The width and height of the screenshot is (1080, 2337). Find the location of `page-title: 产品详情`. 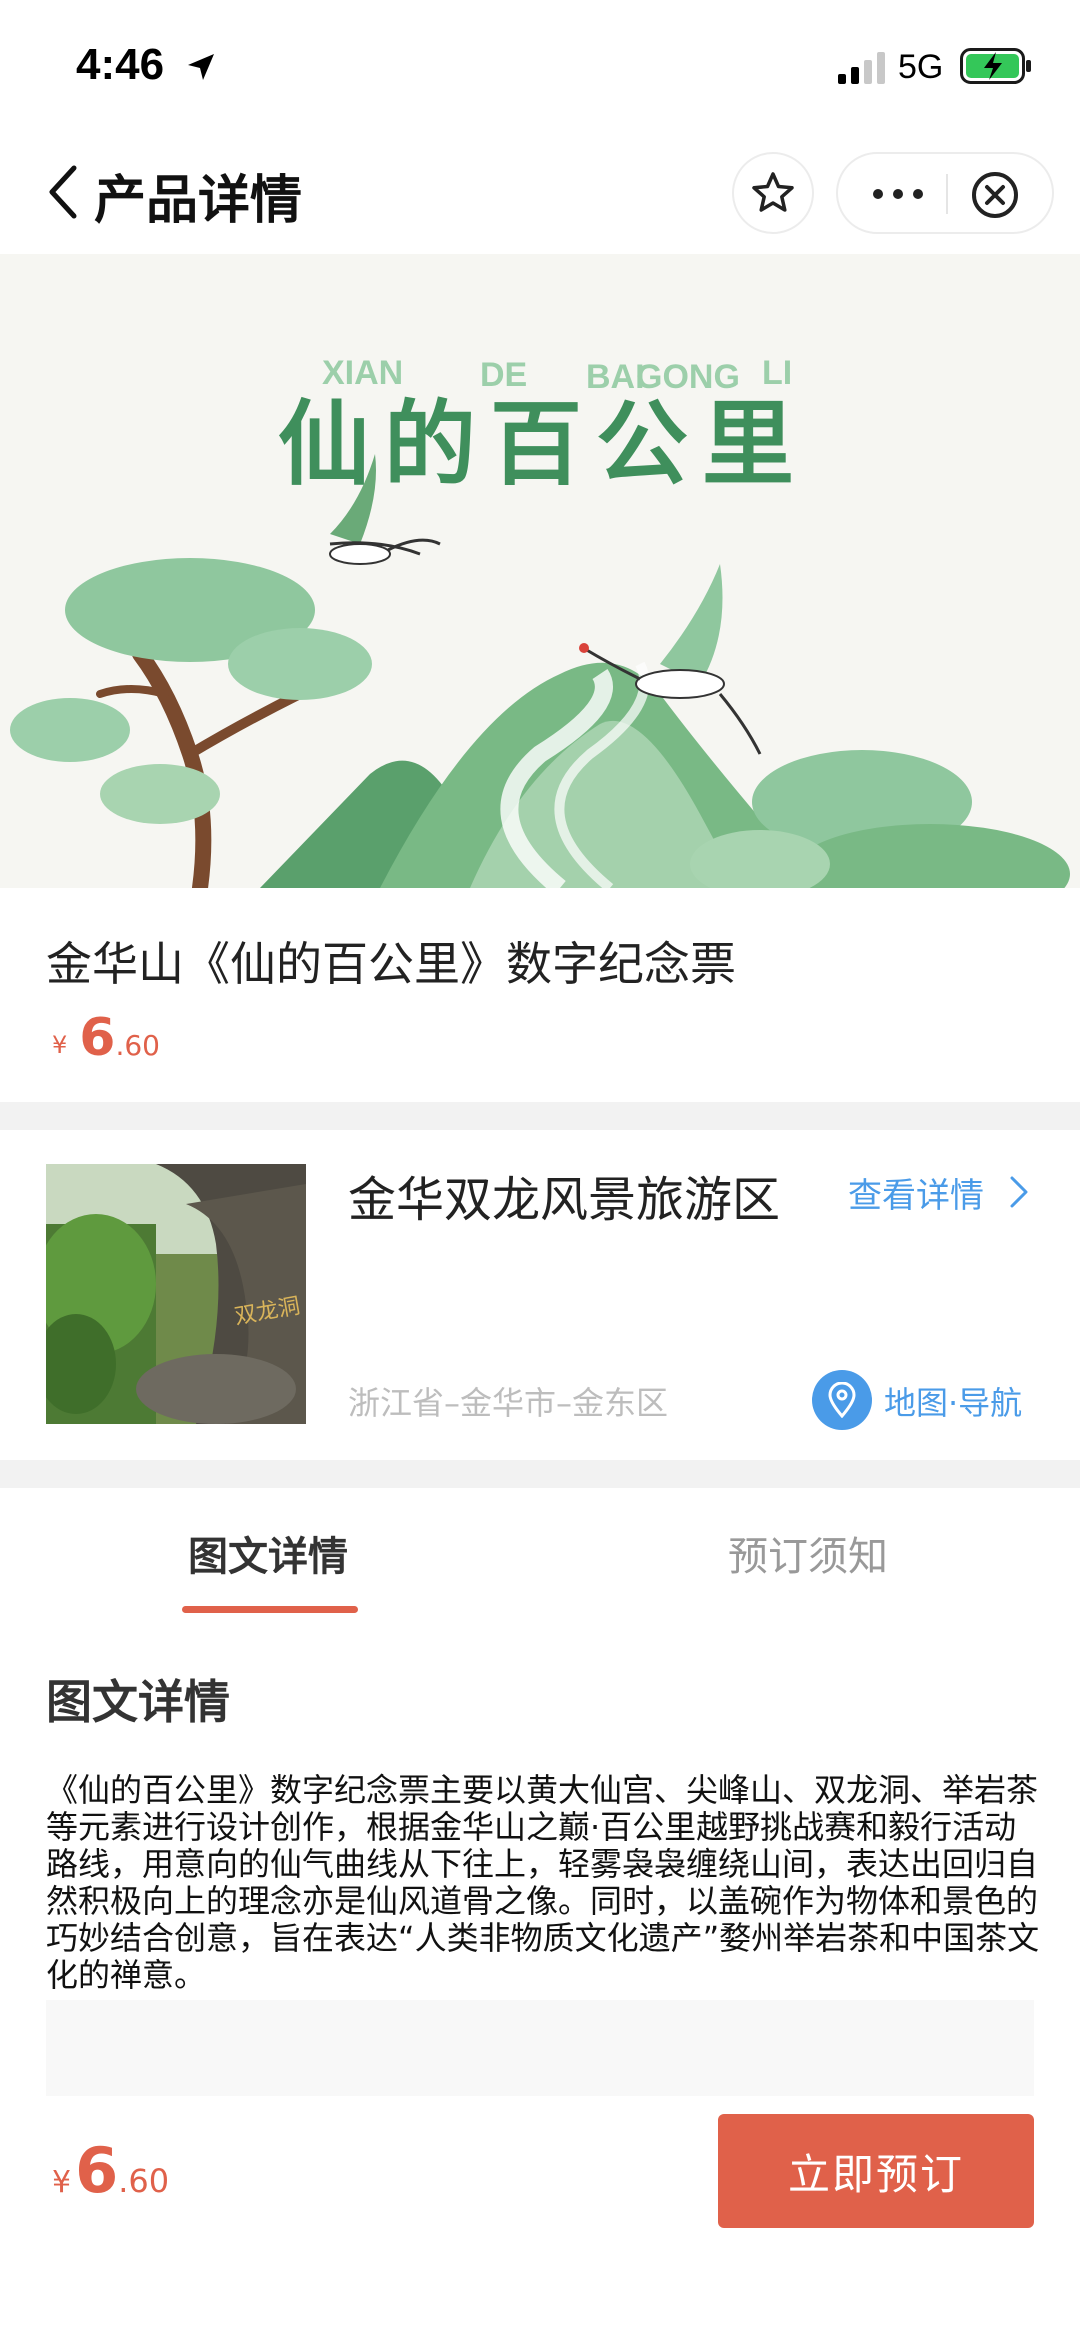

page-title: 产品详情 is located at coordinates (198, 201).